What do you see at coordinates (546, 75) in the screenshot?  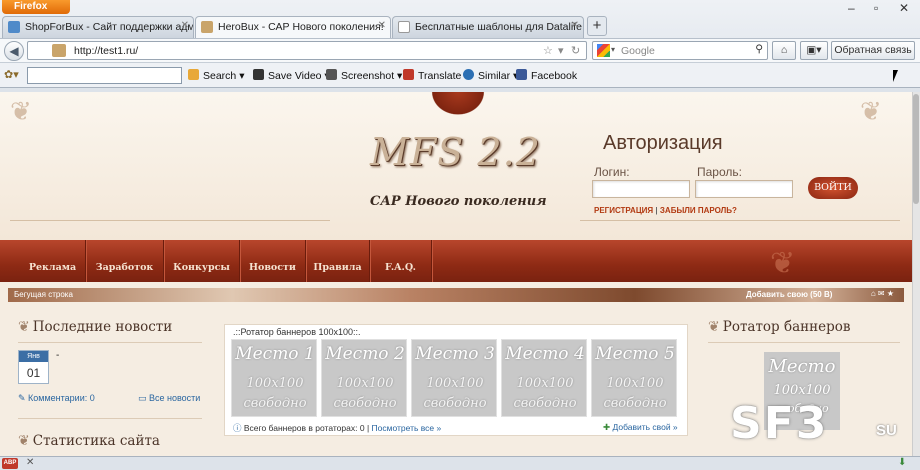 I see `toolbar-facebook-button: Facebook` at bounding box center [546, 75].